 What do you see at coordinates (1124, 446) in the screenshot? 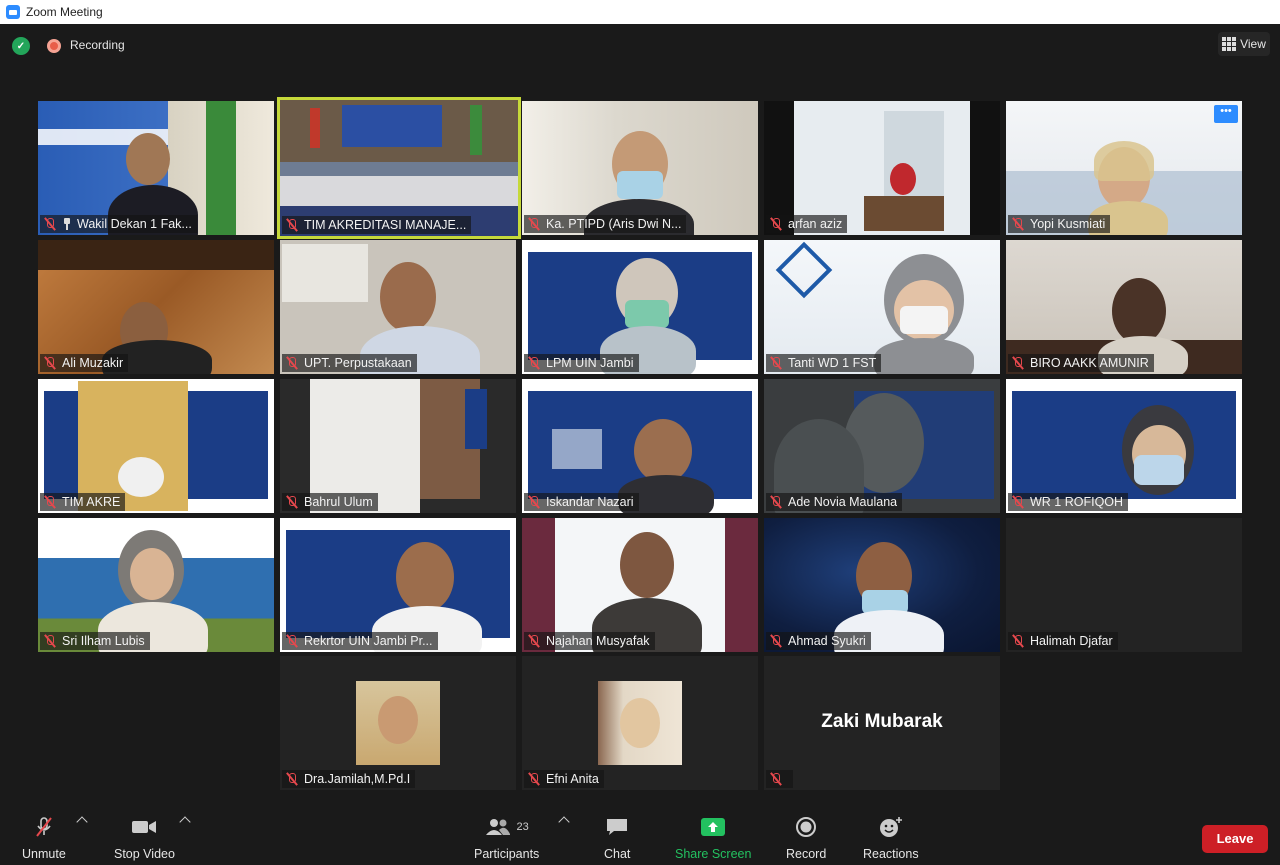
I see `video-tile: WR 1 ROFIQOH` at bounding box center [1124, 446].